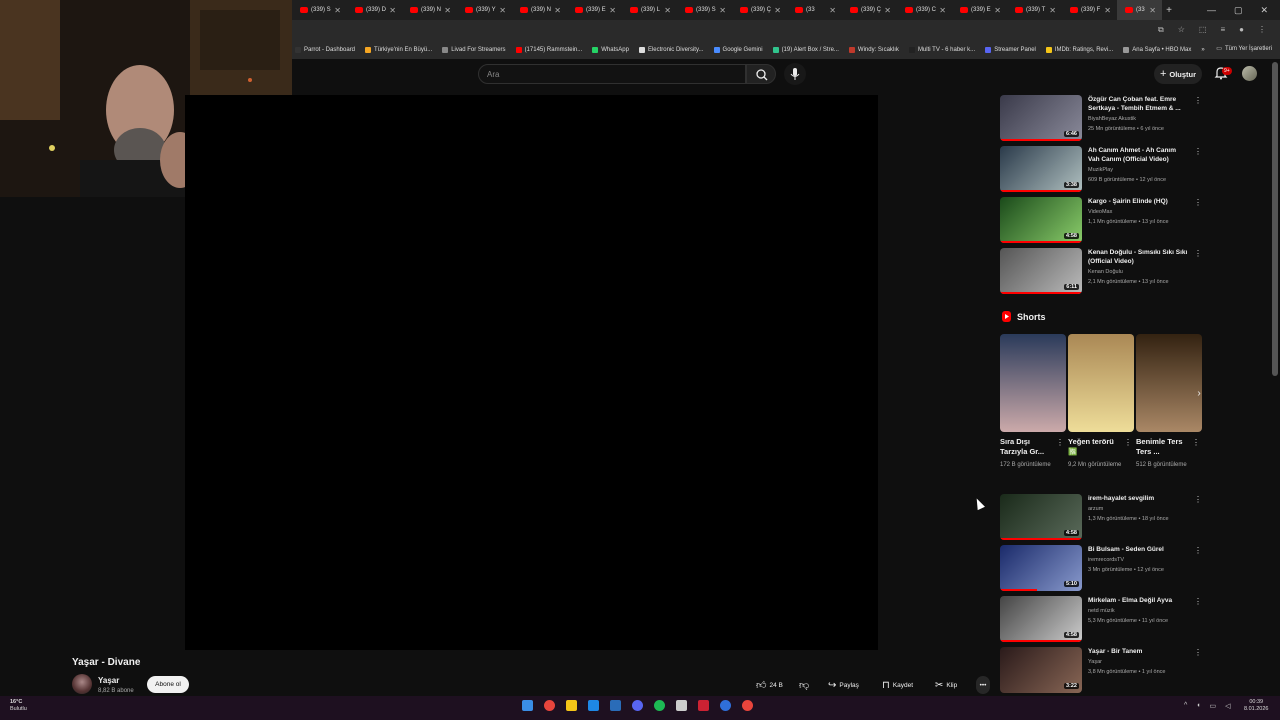 The image size is (1280, 720). Describe the element at coordinates (1211, 10) in the screenshot. I see `minimize-icon: —` at that location.